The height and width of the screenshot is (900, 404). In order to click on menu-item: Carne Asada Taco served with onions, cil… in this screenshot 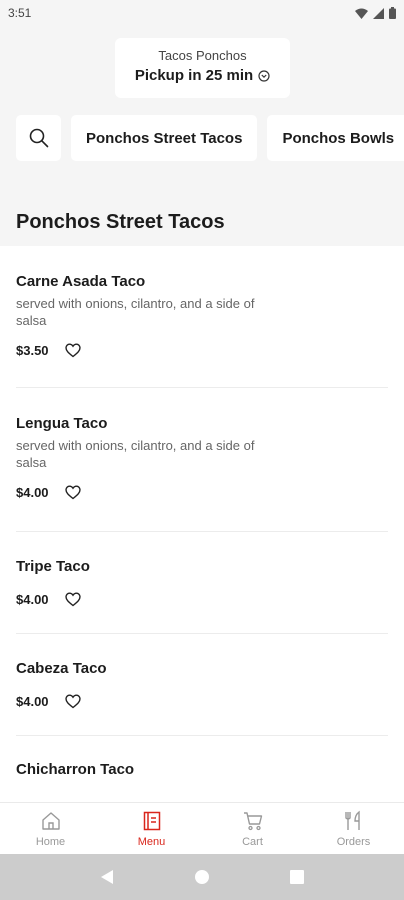, I will do `click(202, 317)`.